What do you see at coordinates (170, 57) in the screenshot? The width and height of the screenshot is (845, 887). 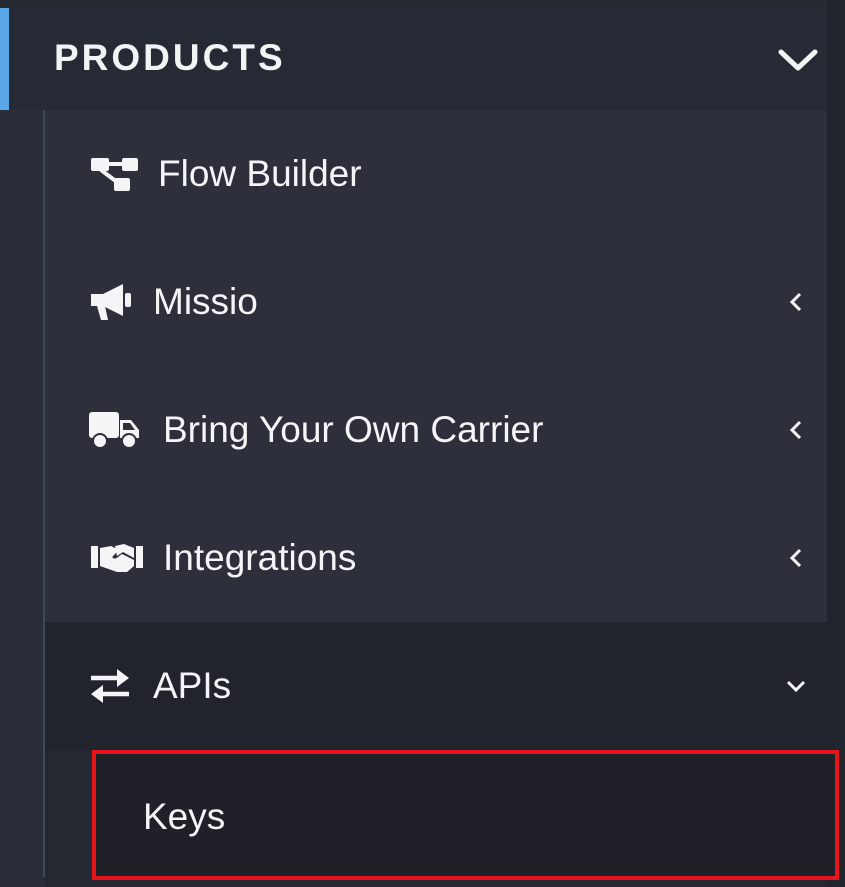 I see `section-title: PRODUCTS` at bounding box center [170, 57].